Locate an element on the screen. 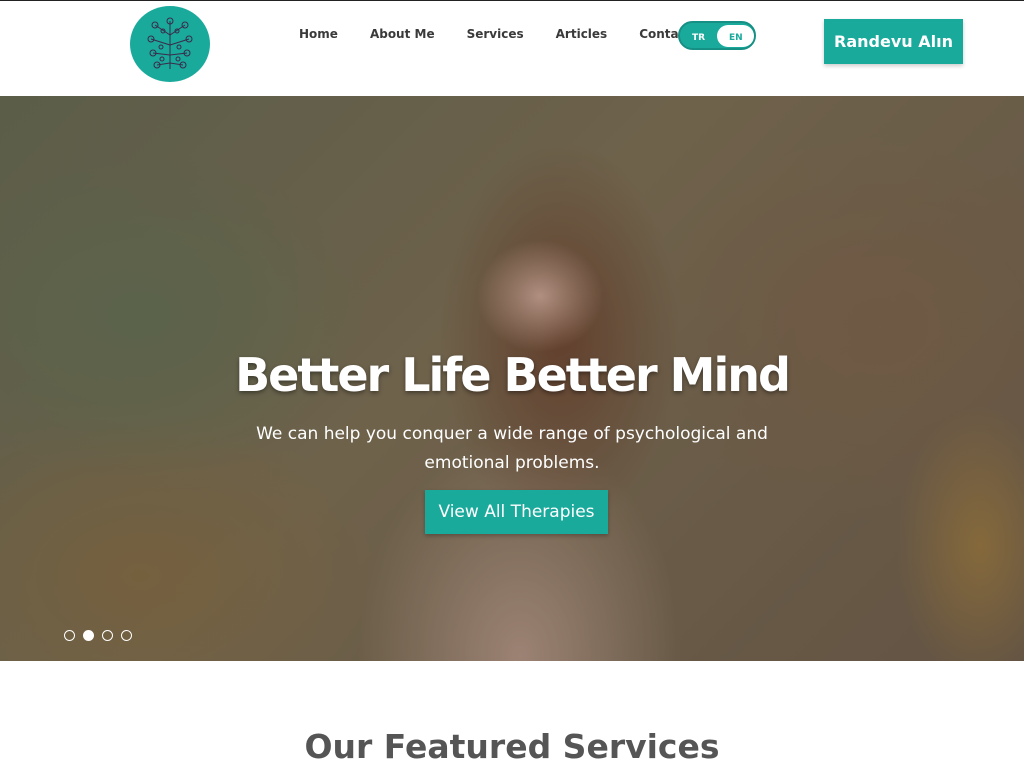  tree-logo-icon is located at coordinates (170, 43).